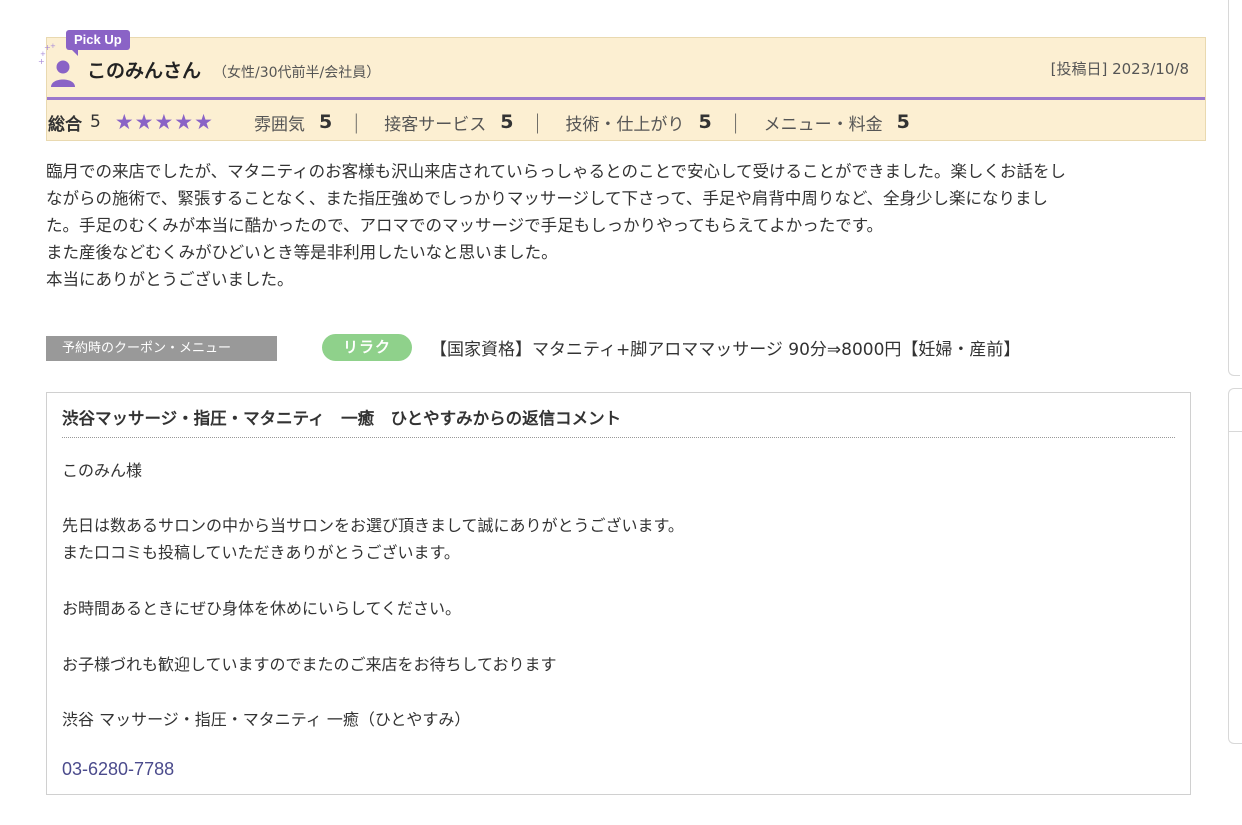 The image size is (1242, 825). I want to click on reply-title: 渋谷マッサージ・指圧・マタニティ 一癒 ひとやすみからの返信コメント, so click(342, 418).